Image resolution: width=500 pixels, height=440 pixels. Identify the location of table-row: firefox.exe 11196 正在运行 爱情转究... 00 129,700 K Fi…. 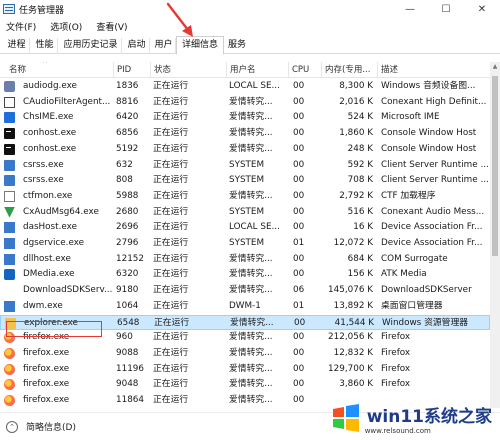
(245, 370).